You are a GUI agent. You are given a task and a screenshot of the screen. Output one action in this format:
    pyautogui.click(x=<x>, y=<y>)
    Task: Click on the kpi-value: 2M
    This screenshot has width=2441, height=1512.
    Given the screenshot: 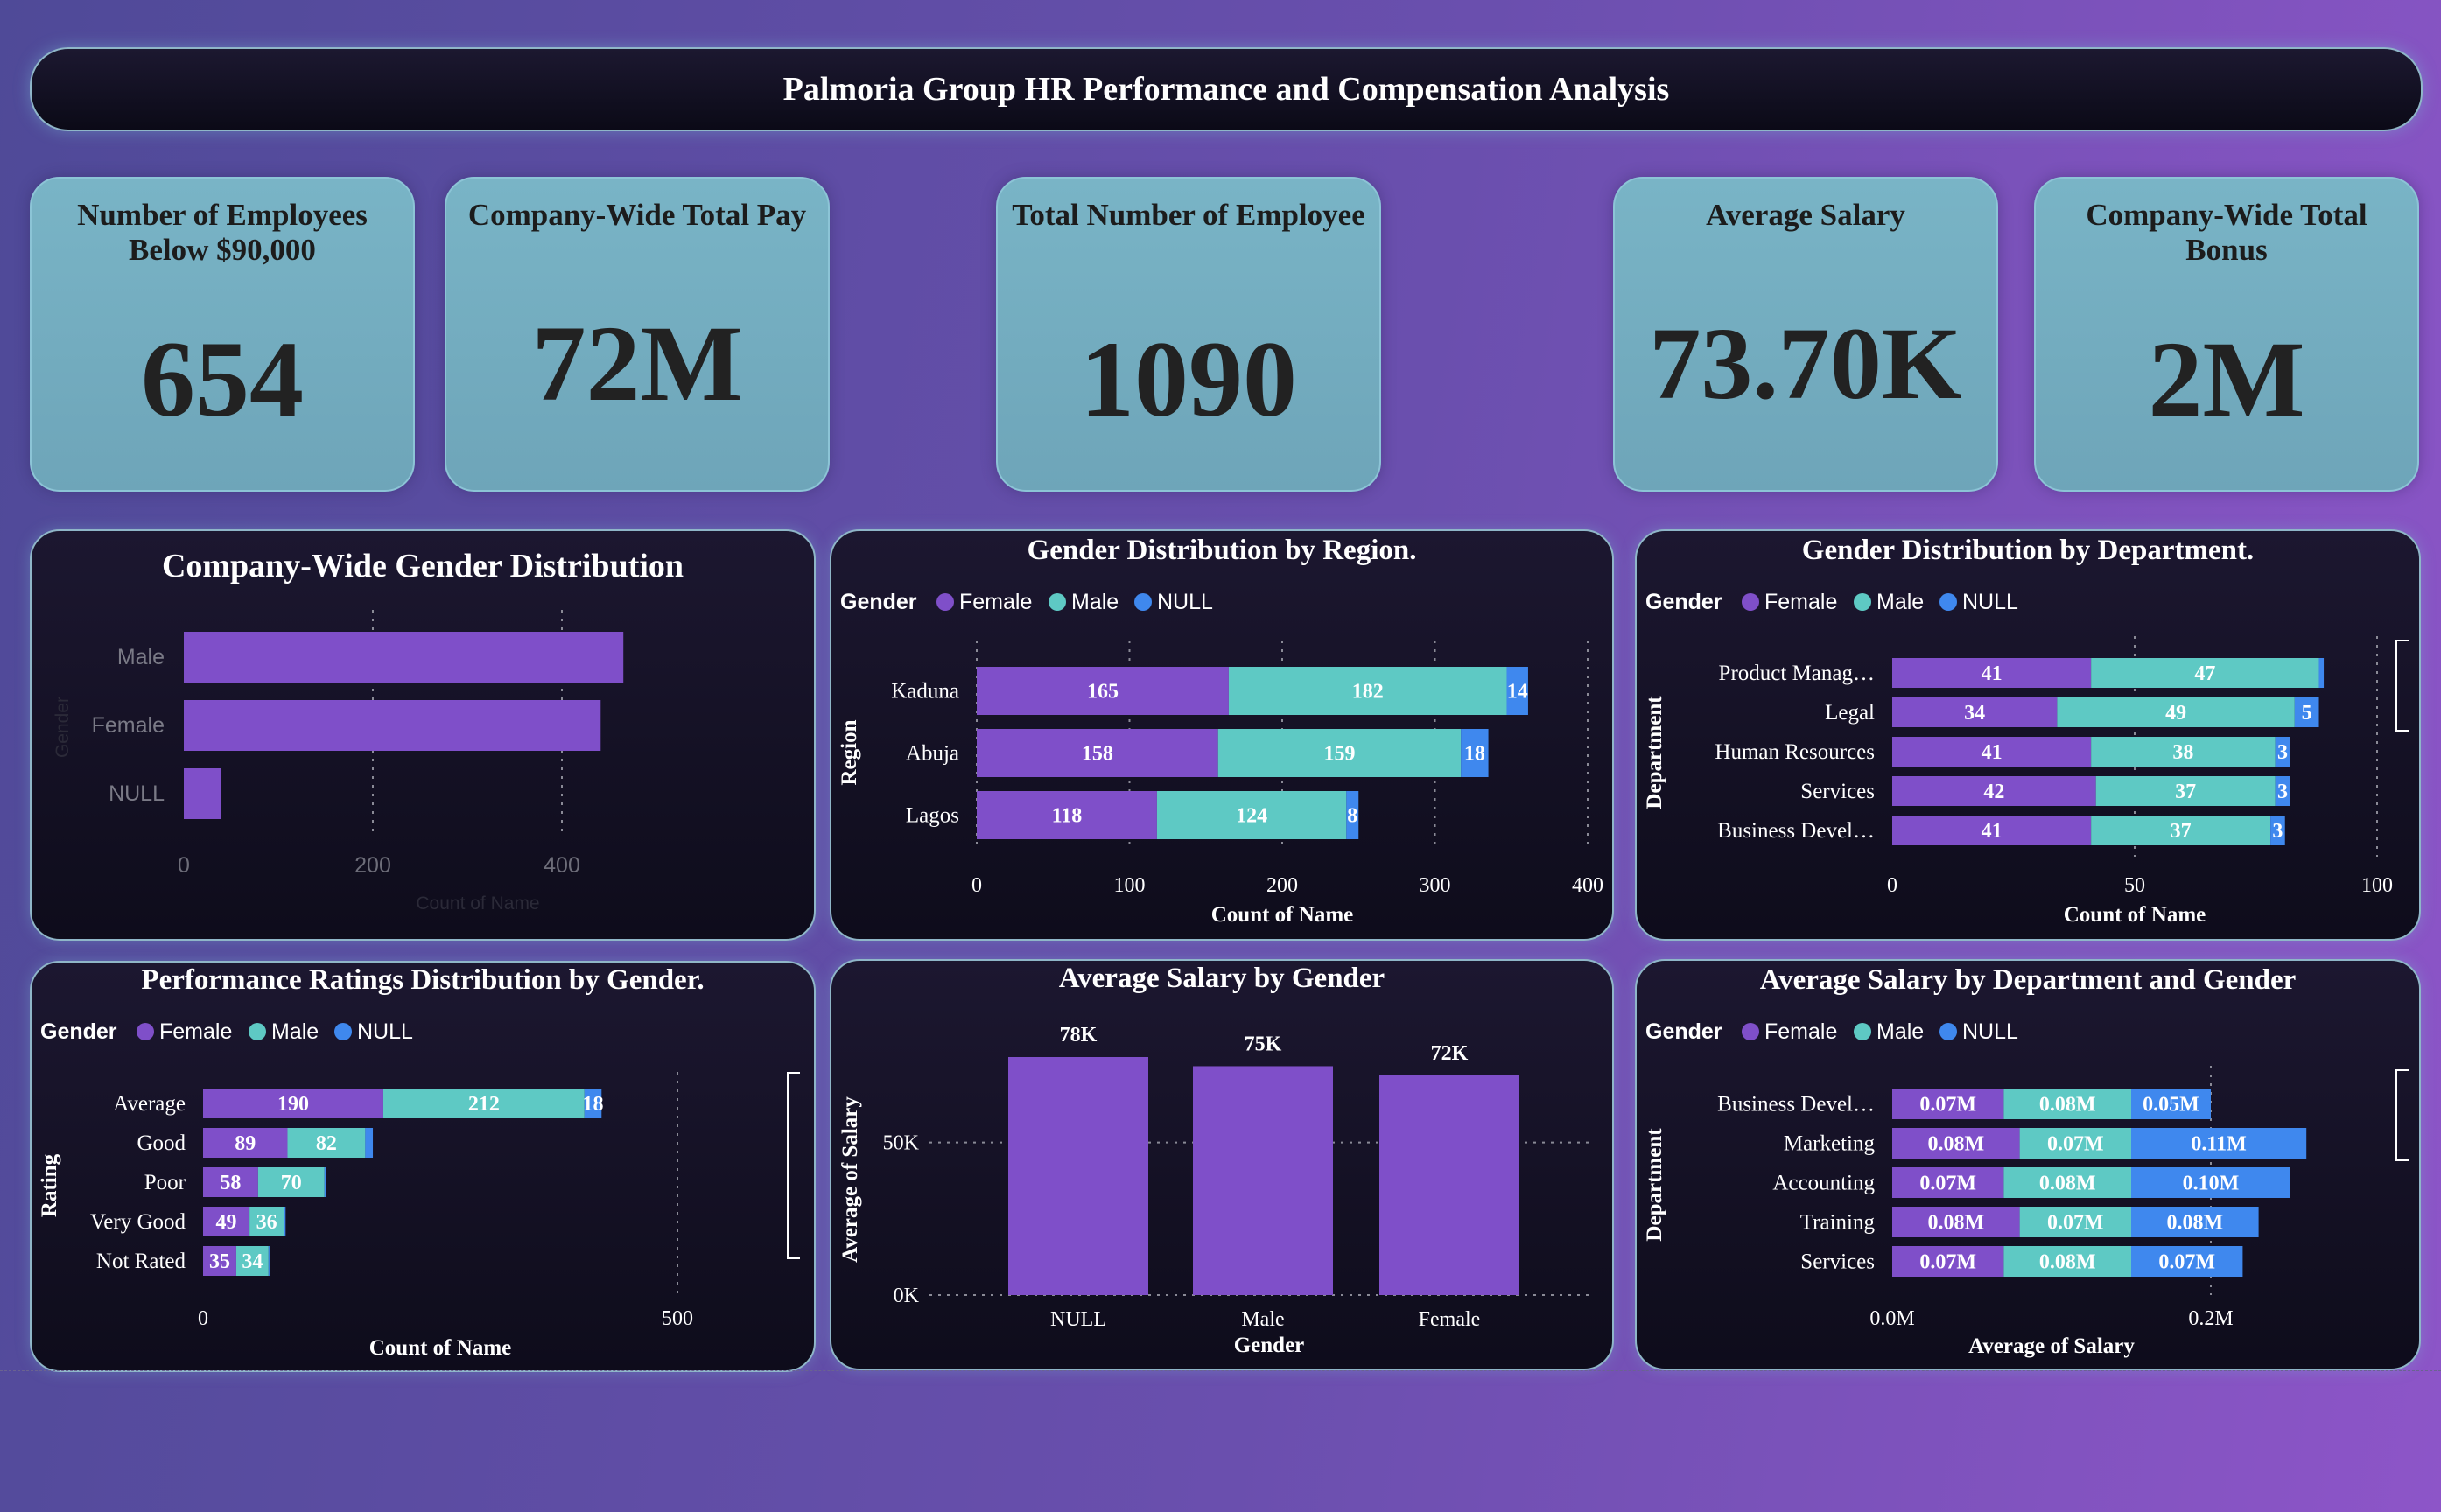 What is the action you would take?
    pyautogui.click(x=2226, y=379)
    